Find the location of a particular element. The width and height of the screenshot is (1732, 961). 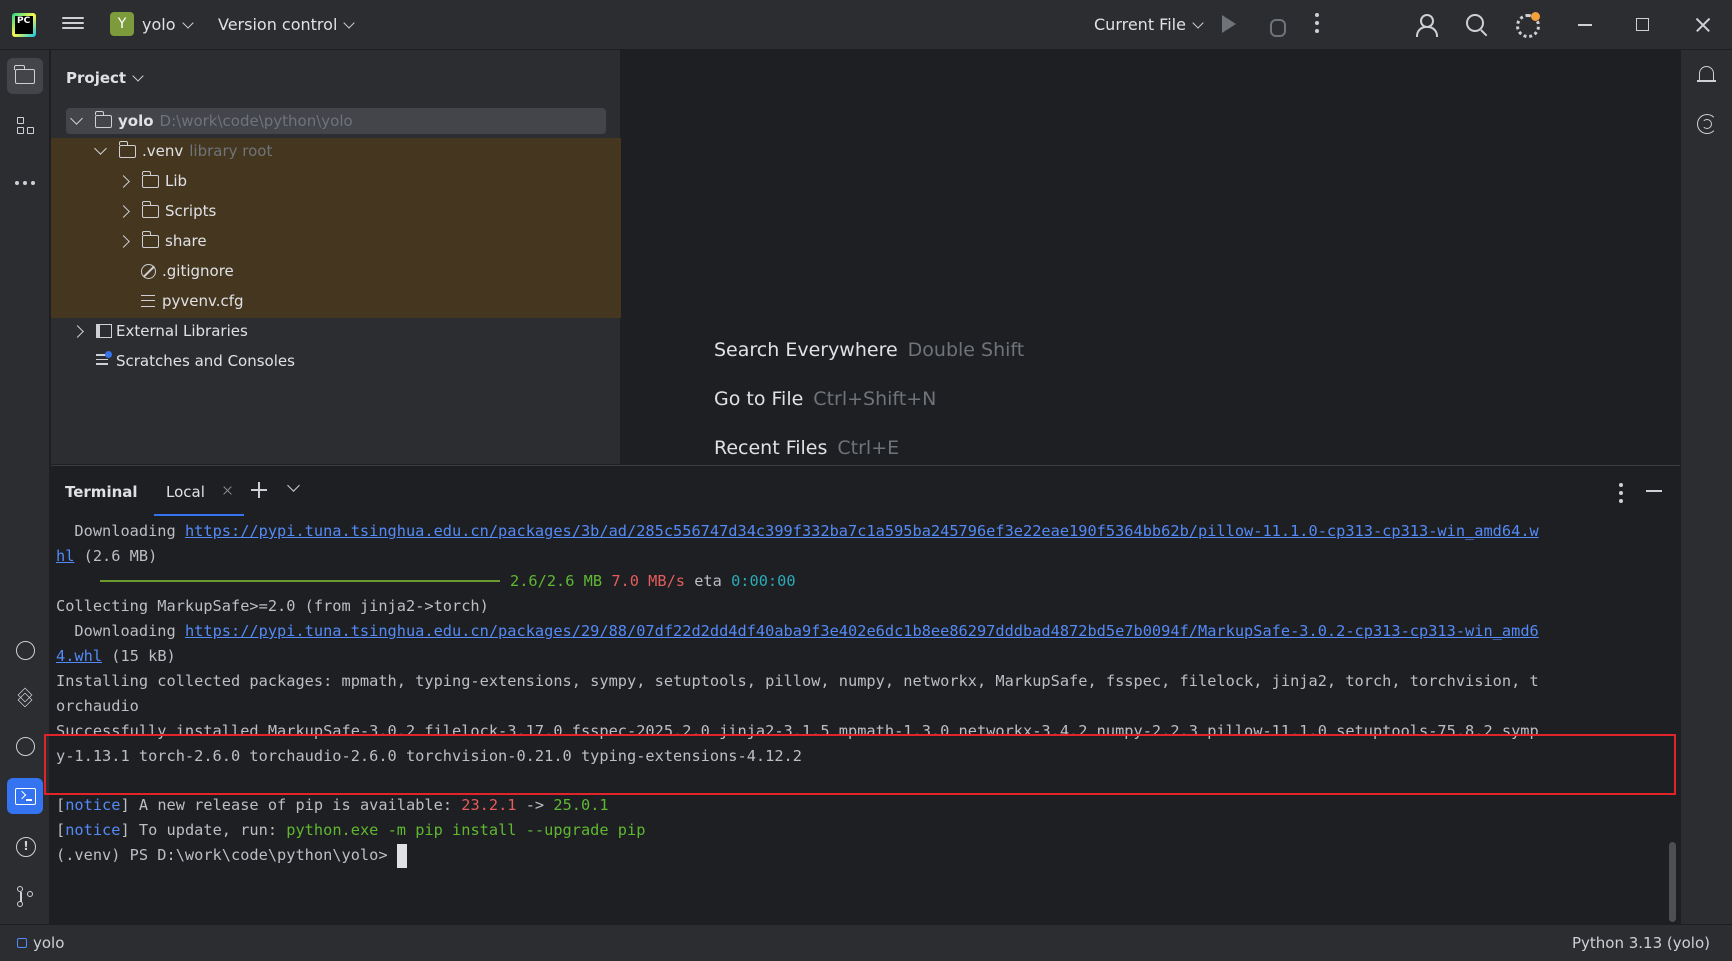

search-icon is located at coordinates (1477, 25).